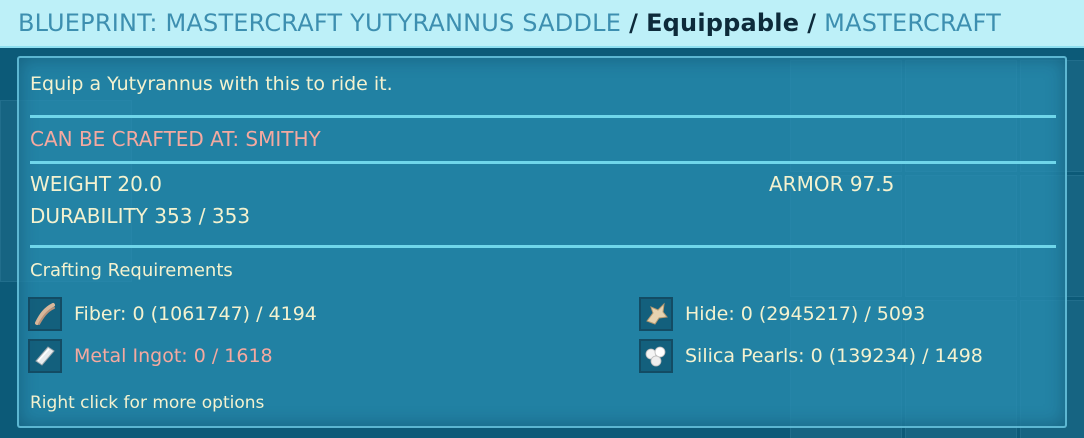 This screenshot has height=438, width=1084. I want to click on crafted-at-label: CAN BE CRAFTED AT: SMITHY, so click(175, 139).